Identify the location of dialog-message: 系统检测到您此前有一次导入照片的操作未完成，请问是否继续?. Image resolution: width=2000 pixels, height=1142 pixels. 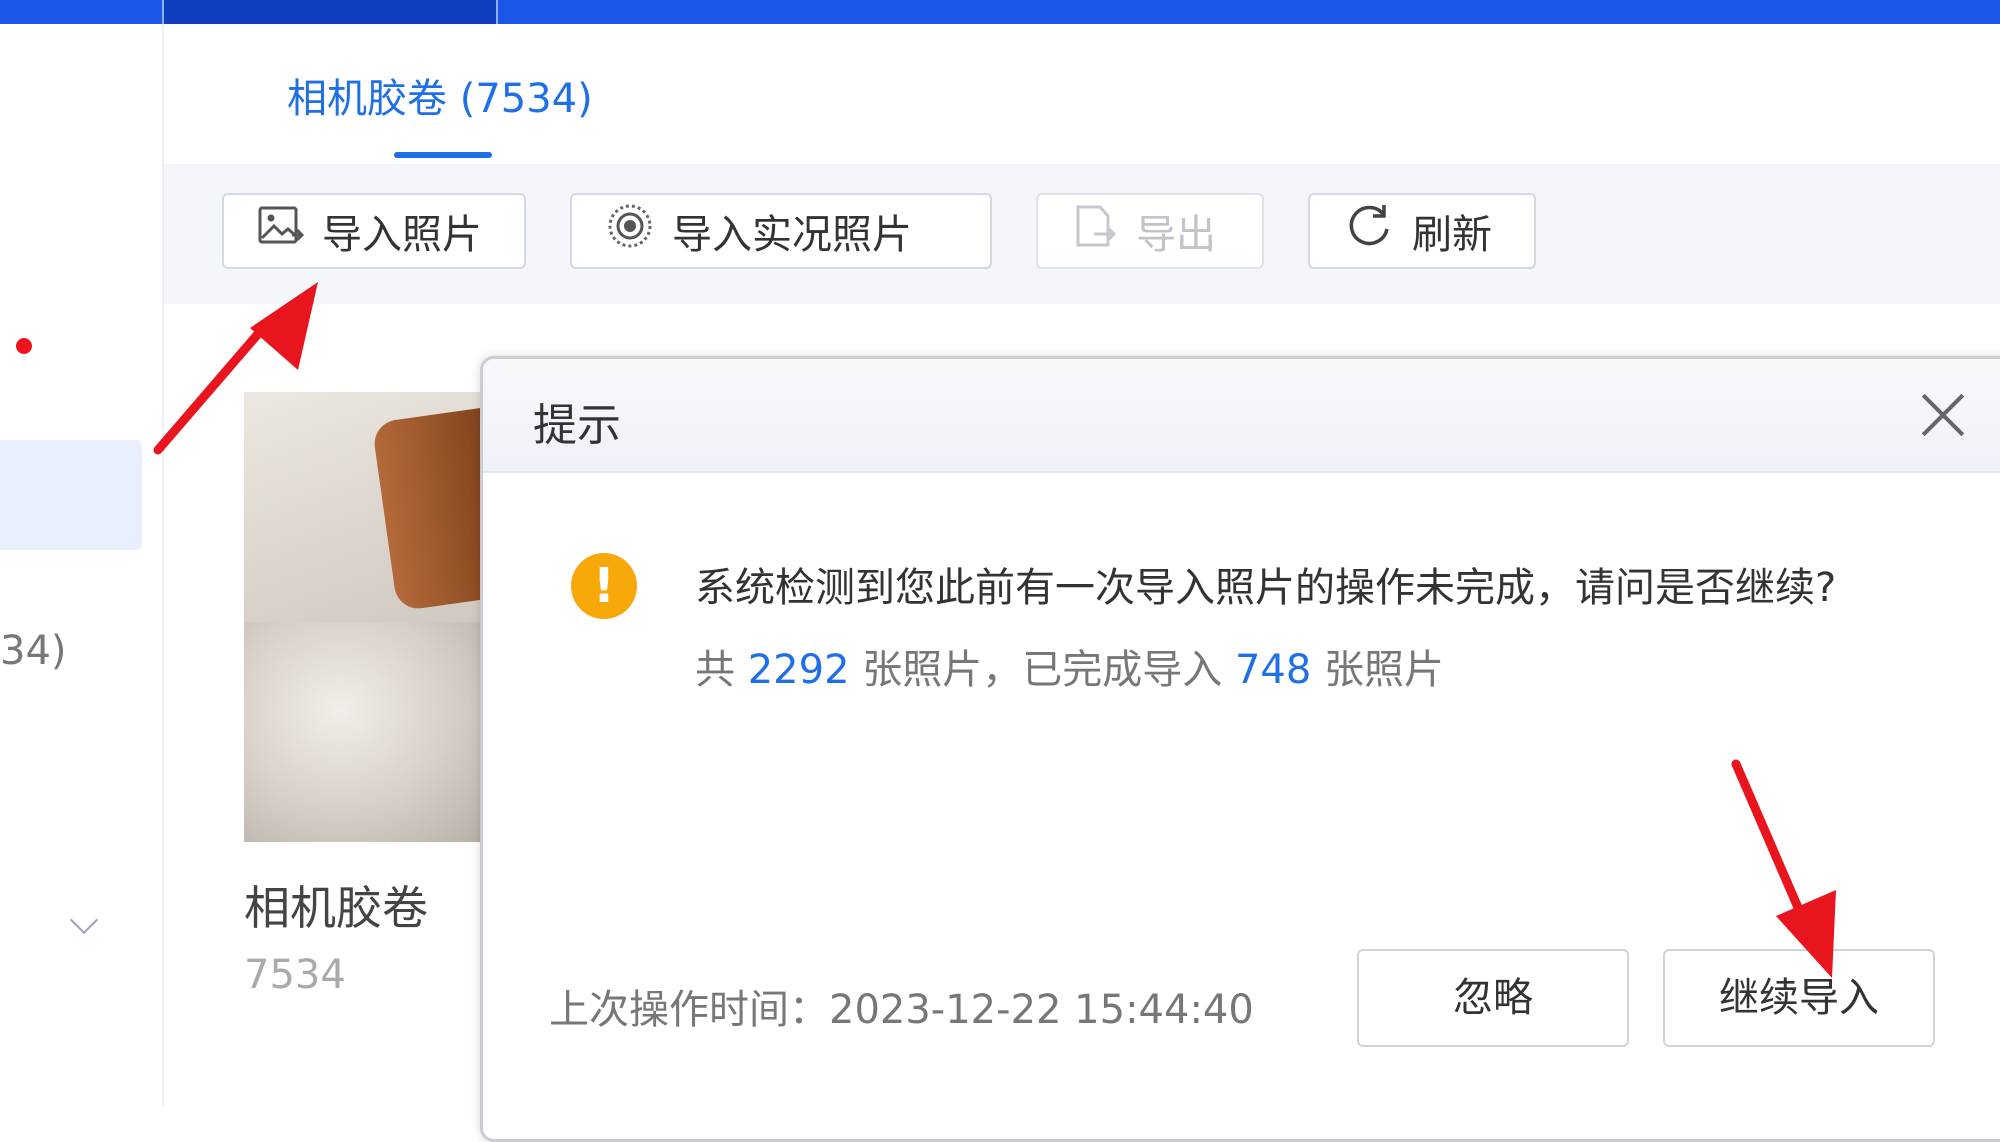
(1266, 588).